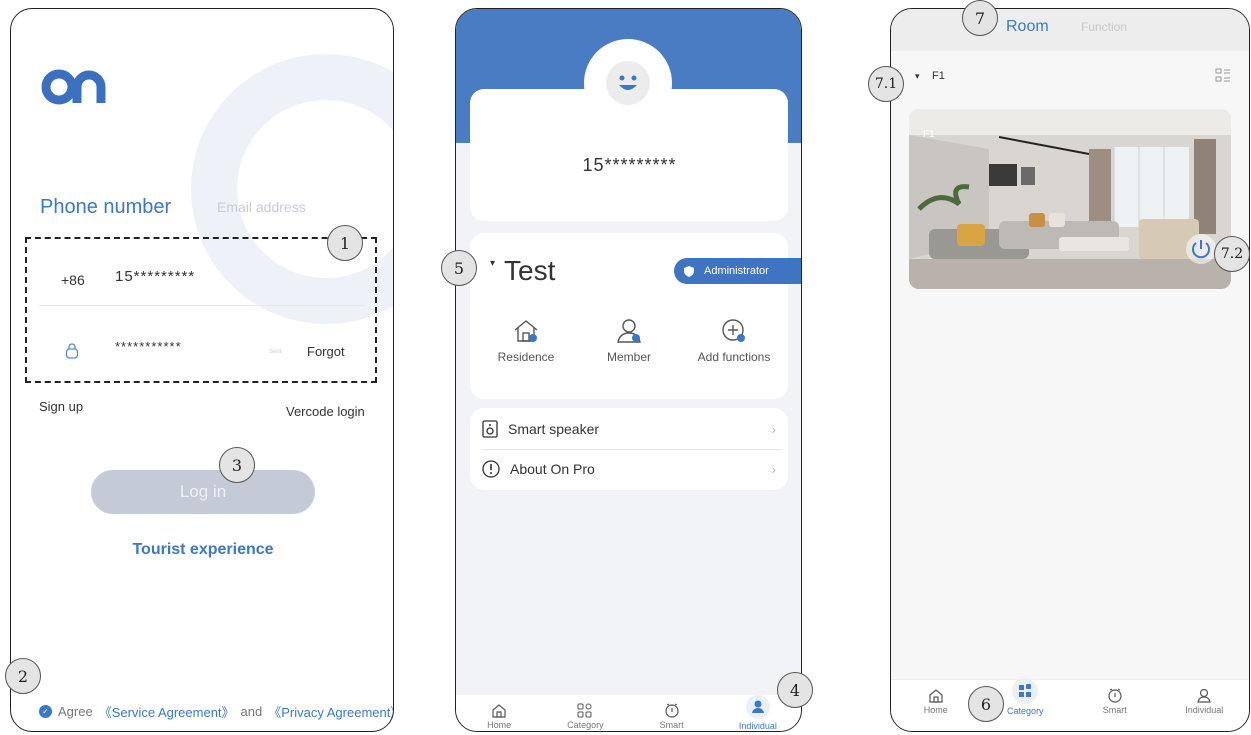 The image size is (1251, 735). I want to click on shield-icon, so click(689, 271).